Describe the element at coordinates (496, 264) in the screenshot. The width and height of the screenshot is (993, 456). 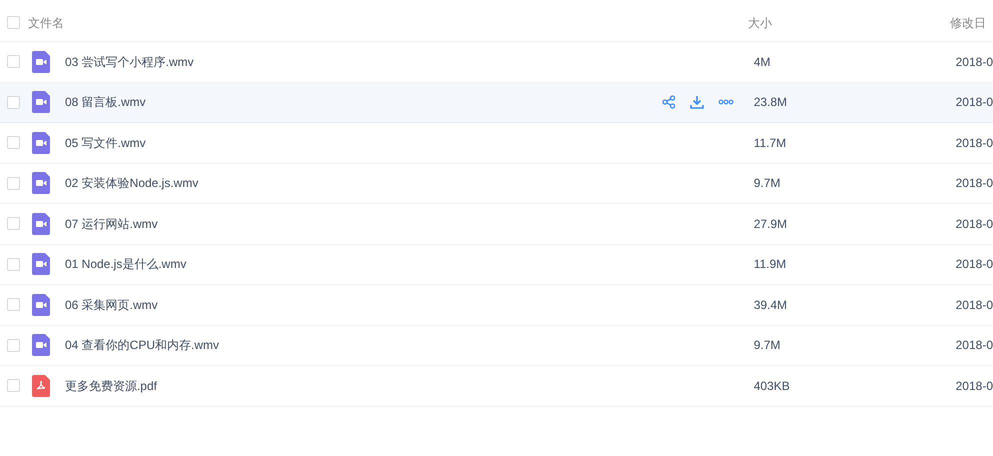
I see `file-row: 01 Node.js是什么.wmv 11.9M 2018-0` at that location.